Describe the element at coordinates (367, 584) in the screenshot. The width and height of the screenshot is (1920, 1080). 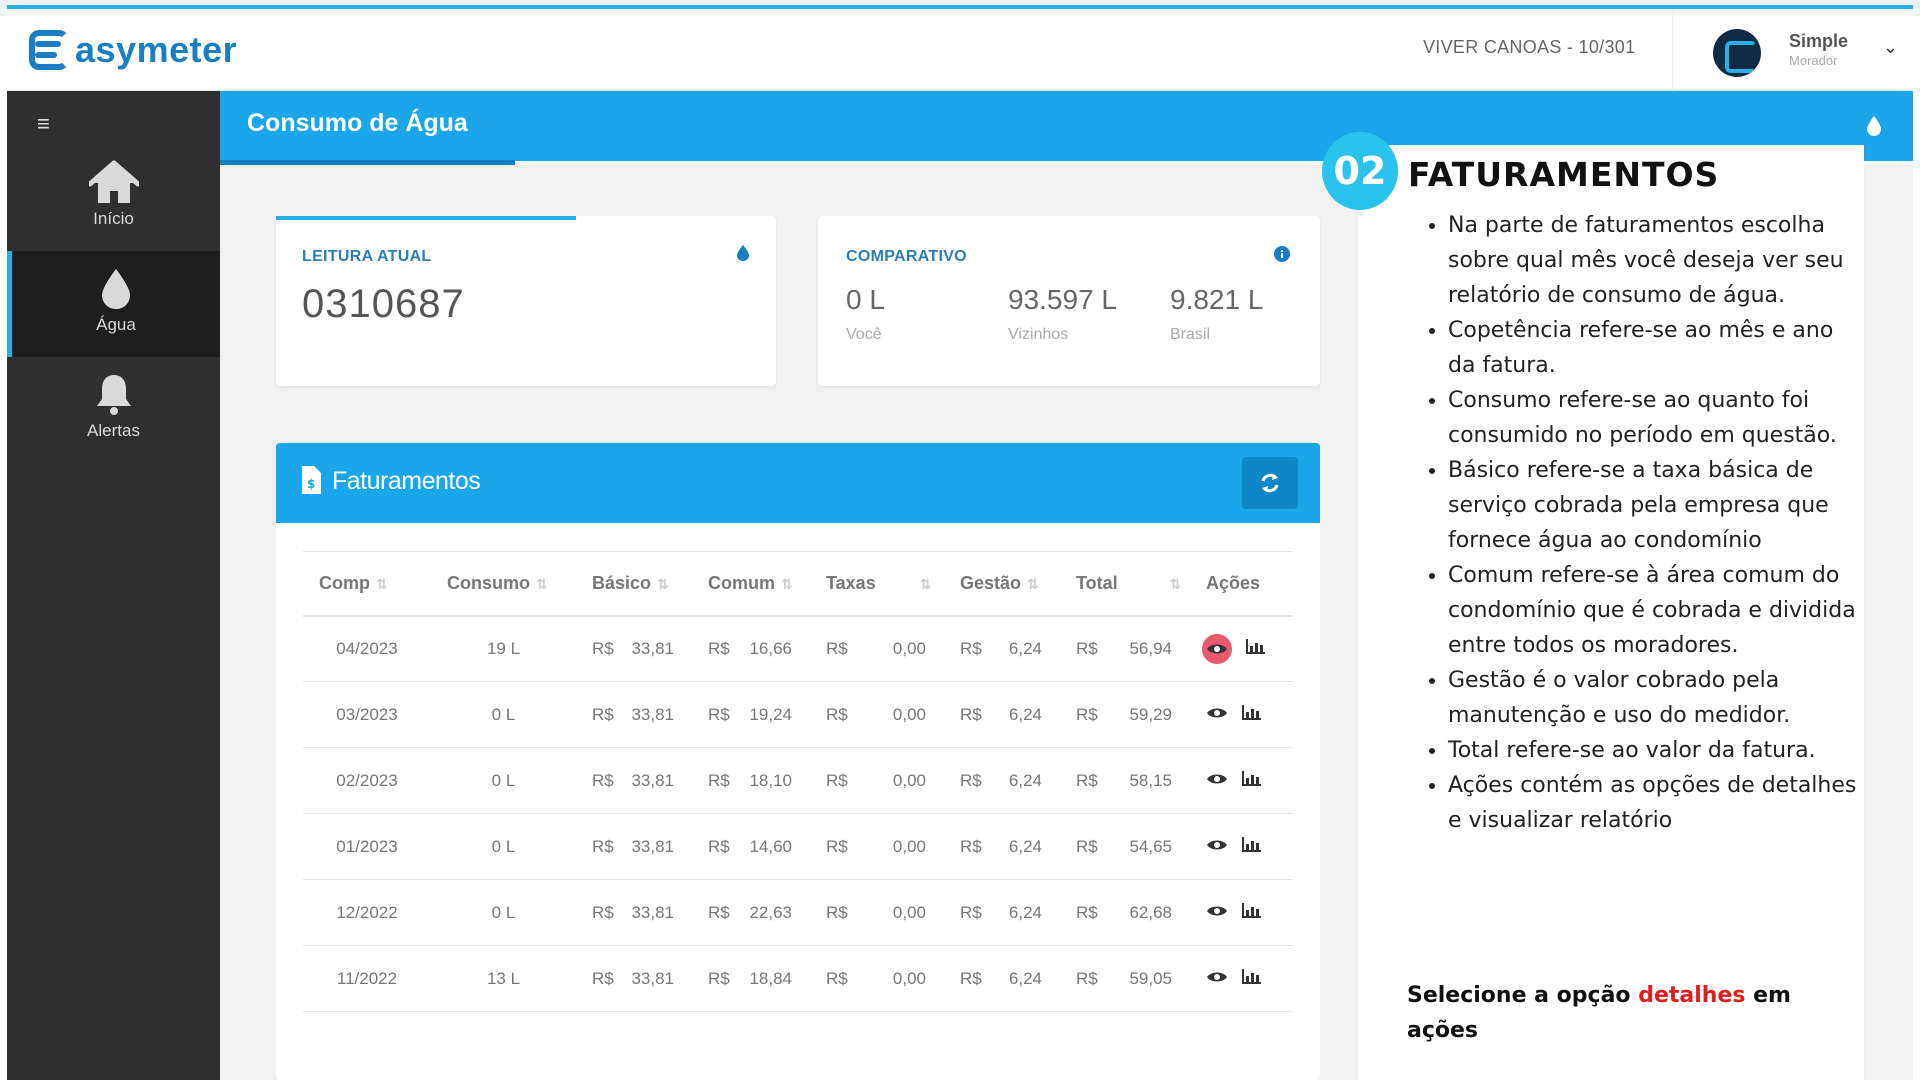
I see `column-header-comp: Comp ⇅` at that location.